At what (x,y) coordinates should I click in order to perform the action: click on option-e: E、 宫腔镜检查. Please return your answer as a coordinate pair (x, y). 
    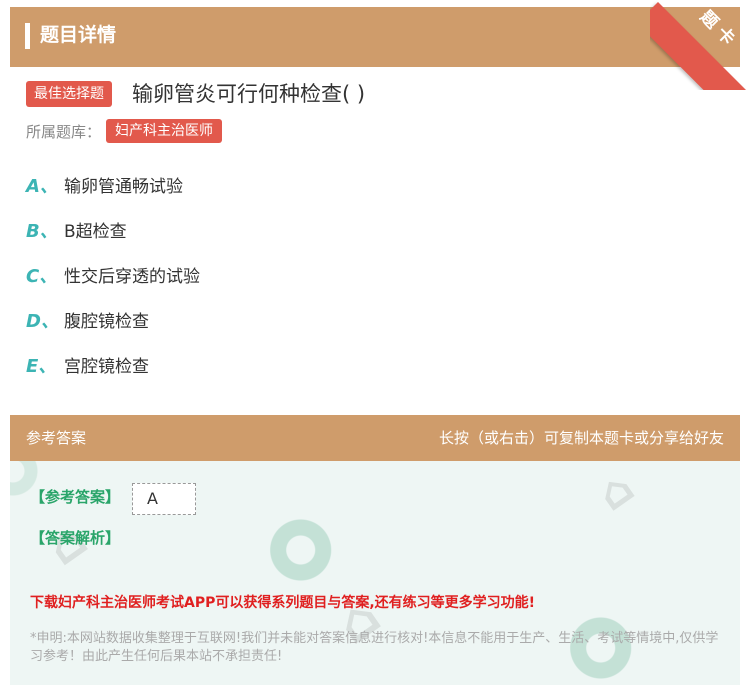
    Looking at the image, I should click on (87, 367).